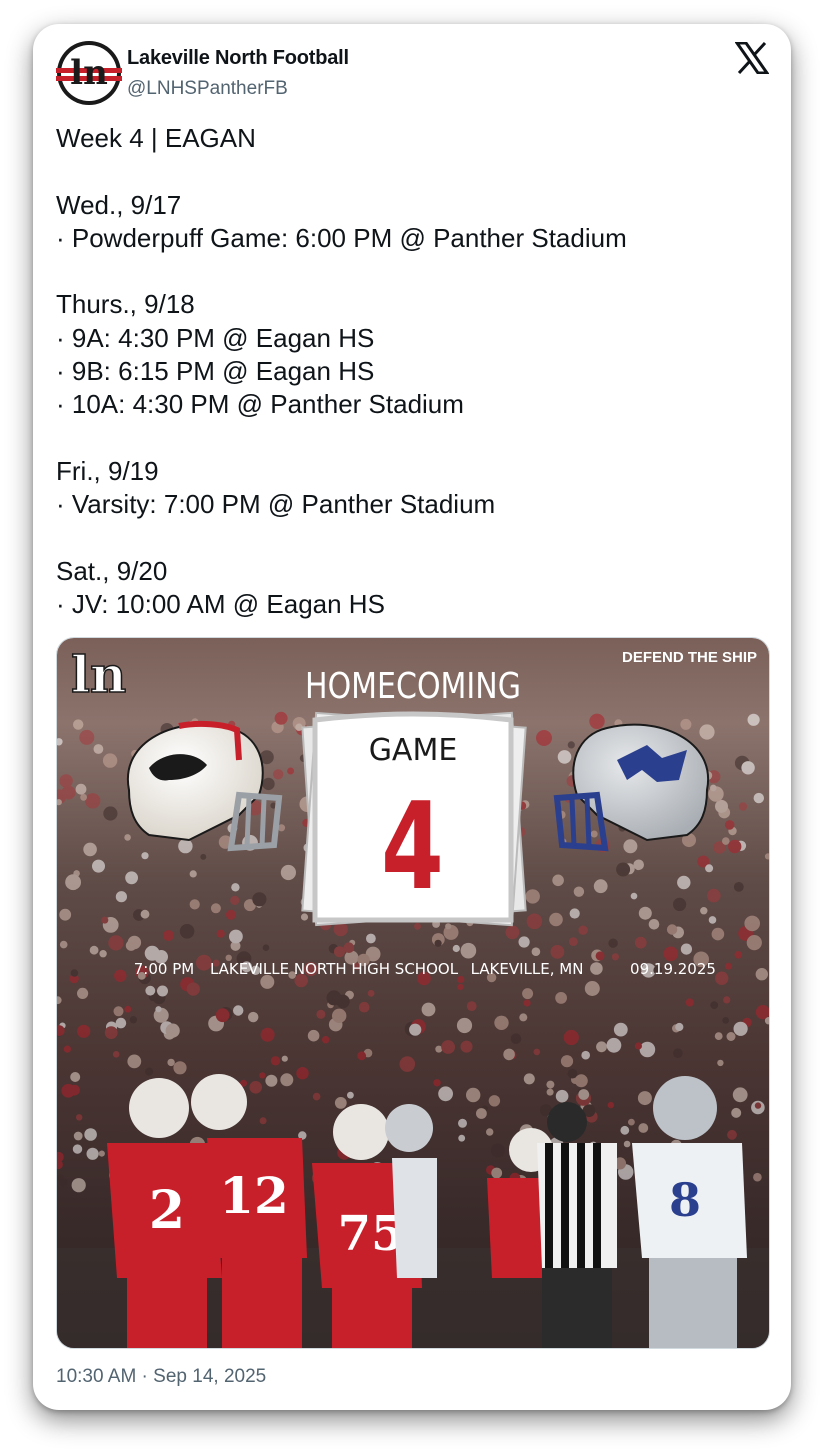 This screenshot has width=824, height=1453. What do you see at coordinates (89, 73) in the screenshot?
I see `ln-logo-icon: ln` at bounding box center [89, 73].